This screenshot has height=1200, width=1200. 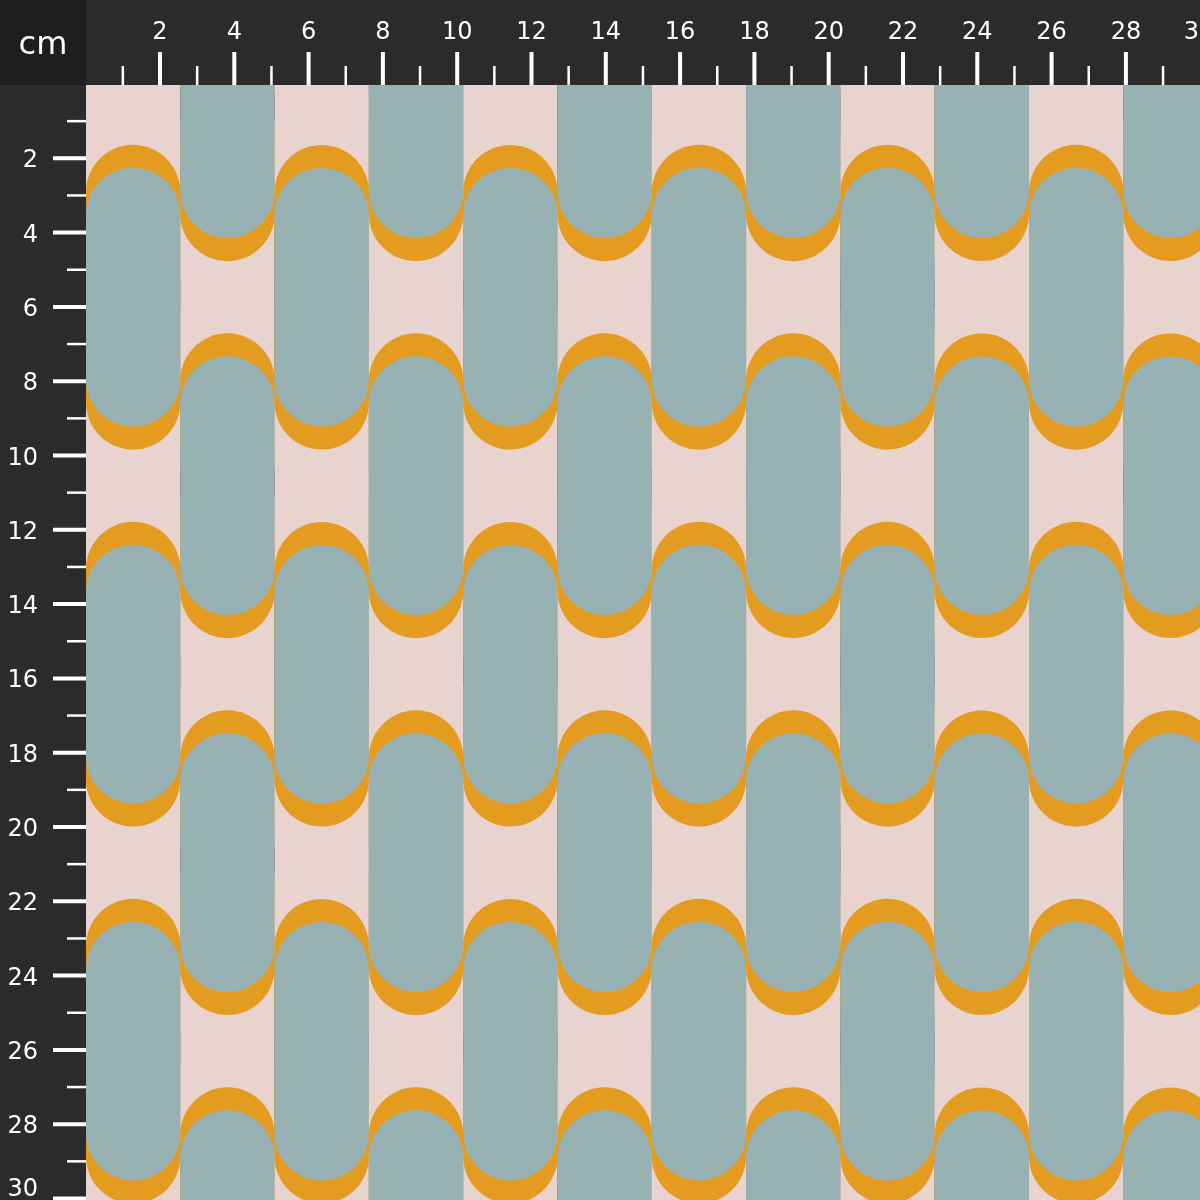 What do you see at coordinates (43, 42) in the screenshot?
I see `unit-label: cm` at bounding box center [43, 42].